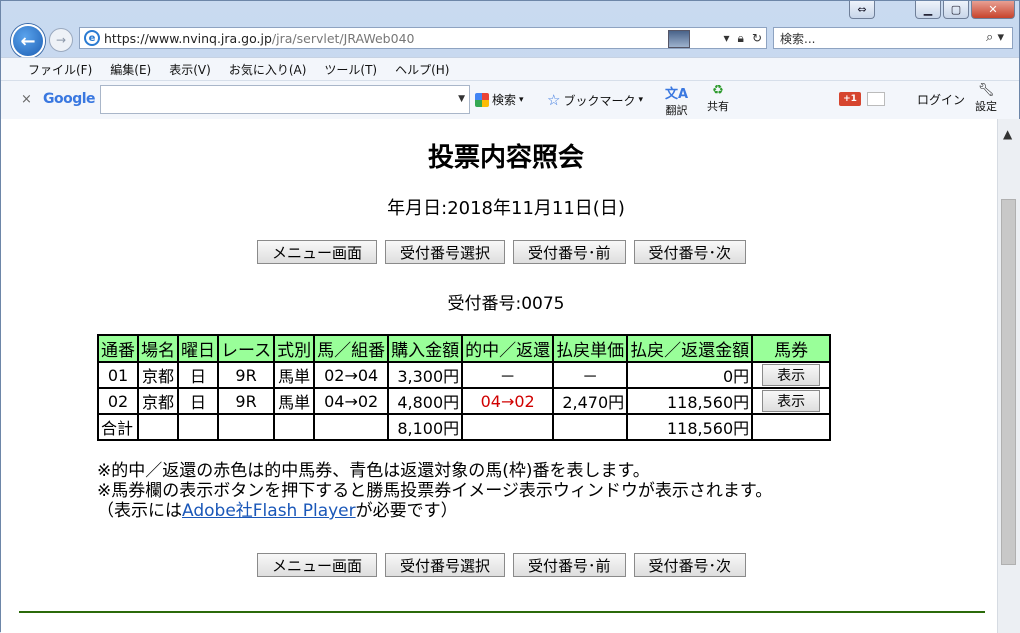 The width and height of the screenshot is (1020, 633). I want to click on cell-combination: 04→02, so click(351, 401).